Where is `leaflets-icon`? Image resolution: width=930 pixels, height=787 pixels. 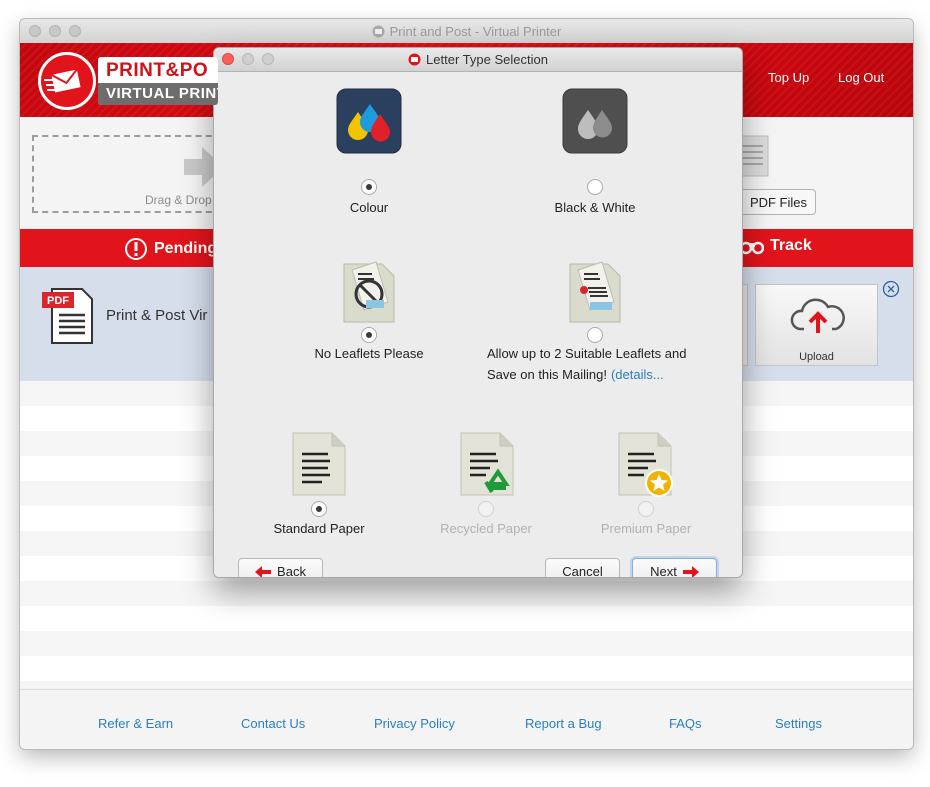 leaflets-icon is located at coordinates (595, 291).